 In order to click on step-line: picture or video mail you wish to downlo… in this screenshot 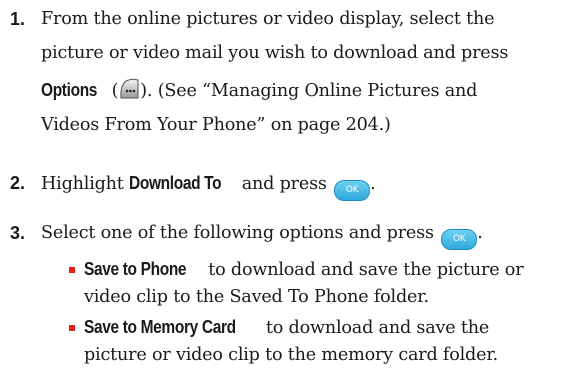, I will do `click(275, 53)`.